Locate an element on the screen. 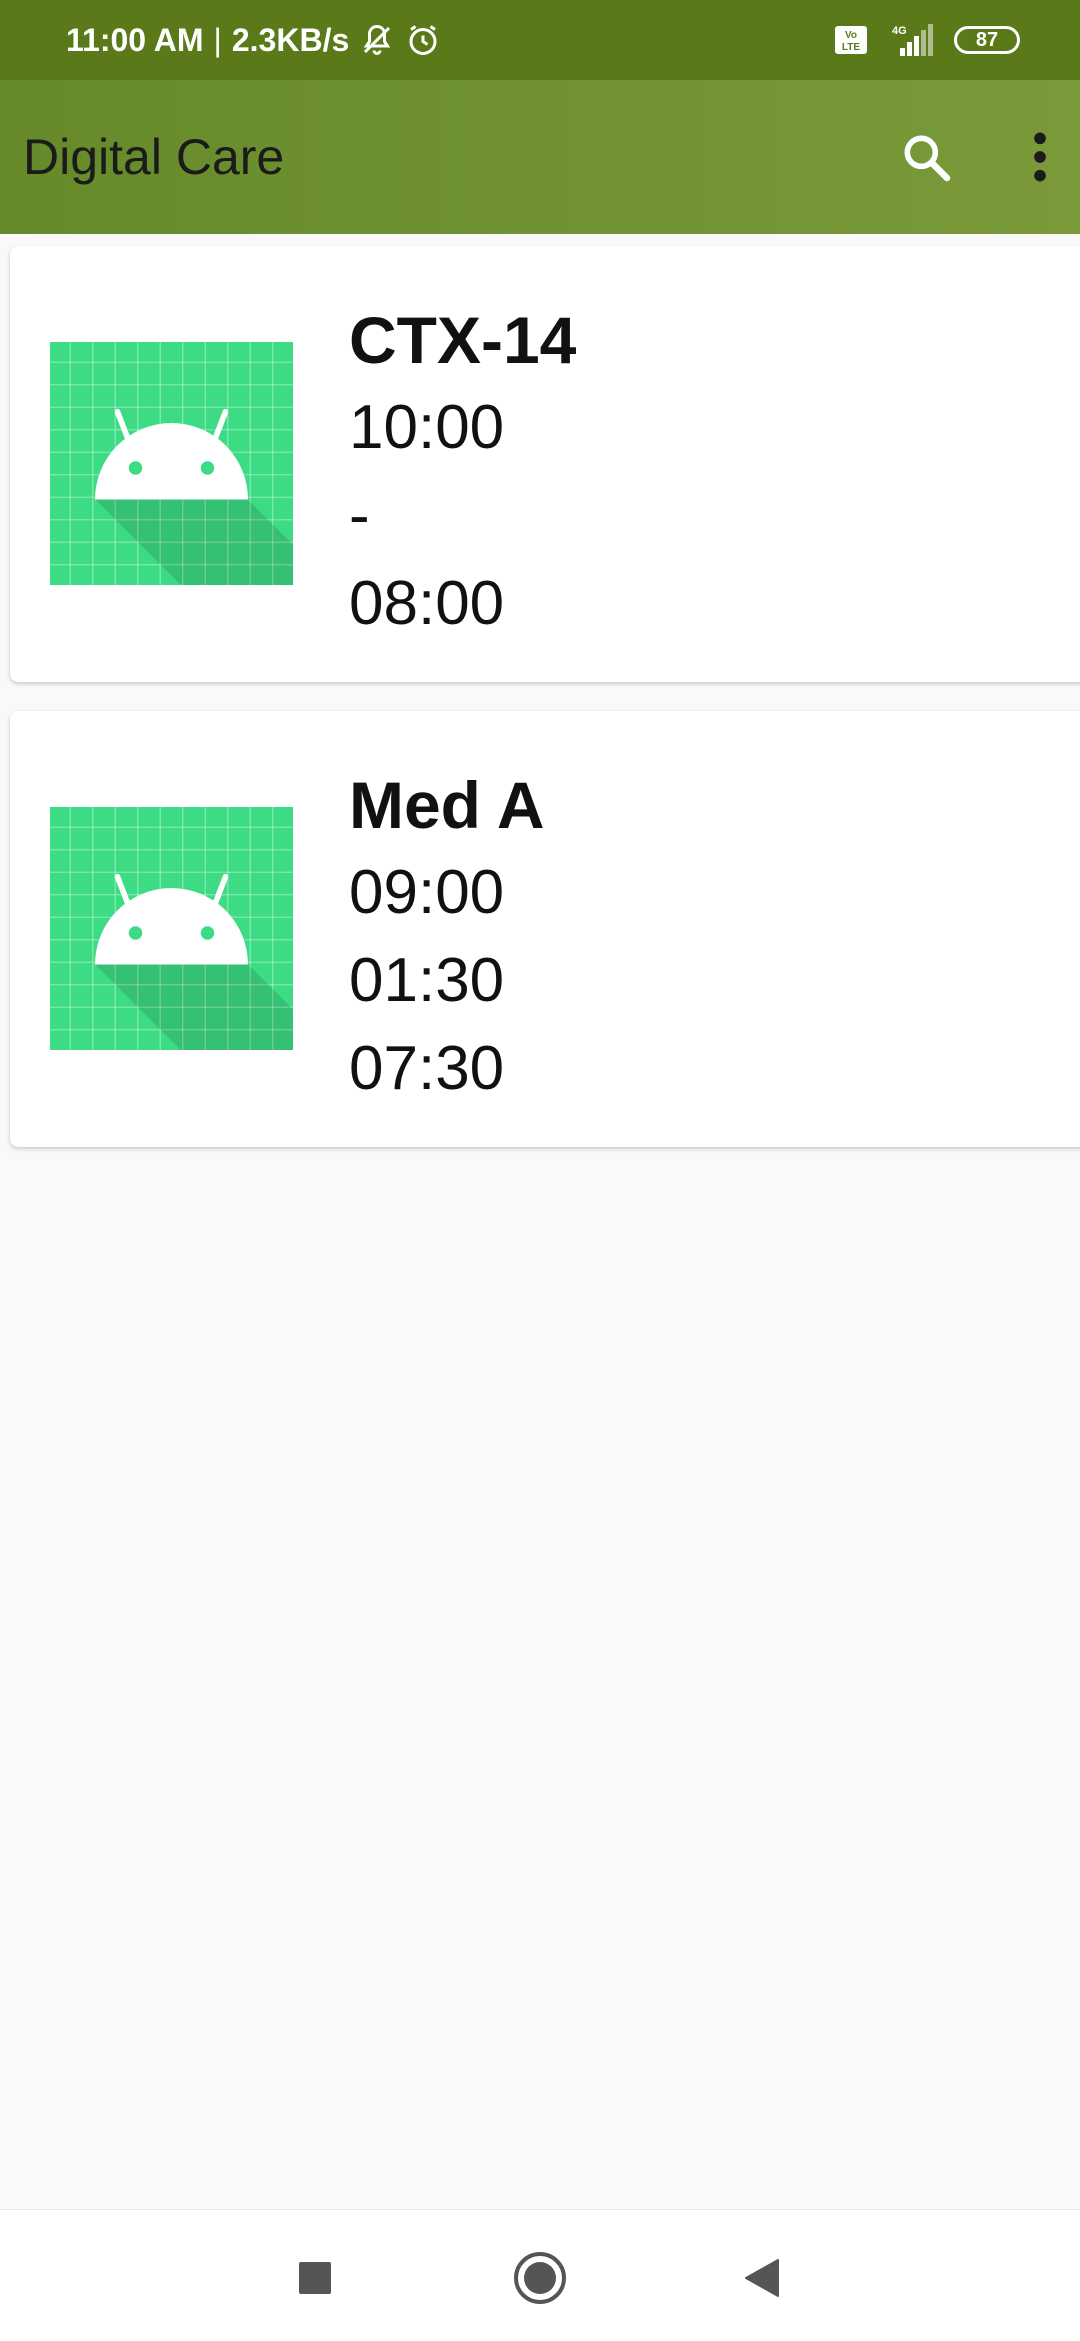 The height and width of the screenshot is (2341, 1080). home-circle-icon is located at coordinates (540, 2278).